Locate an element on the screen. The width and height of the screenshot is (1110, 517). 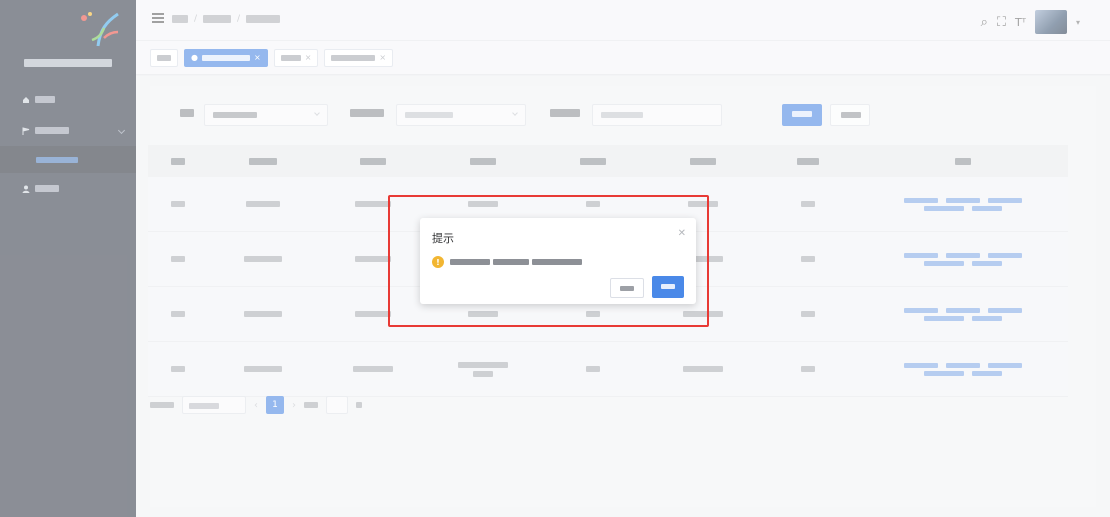
confirm-dialog: 提示 ✕ ! is located at coordinates (558, 261).